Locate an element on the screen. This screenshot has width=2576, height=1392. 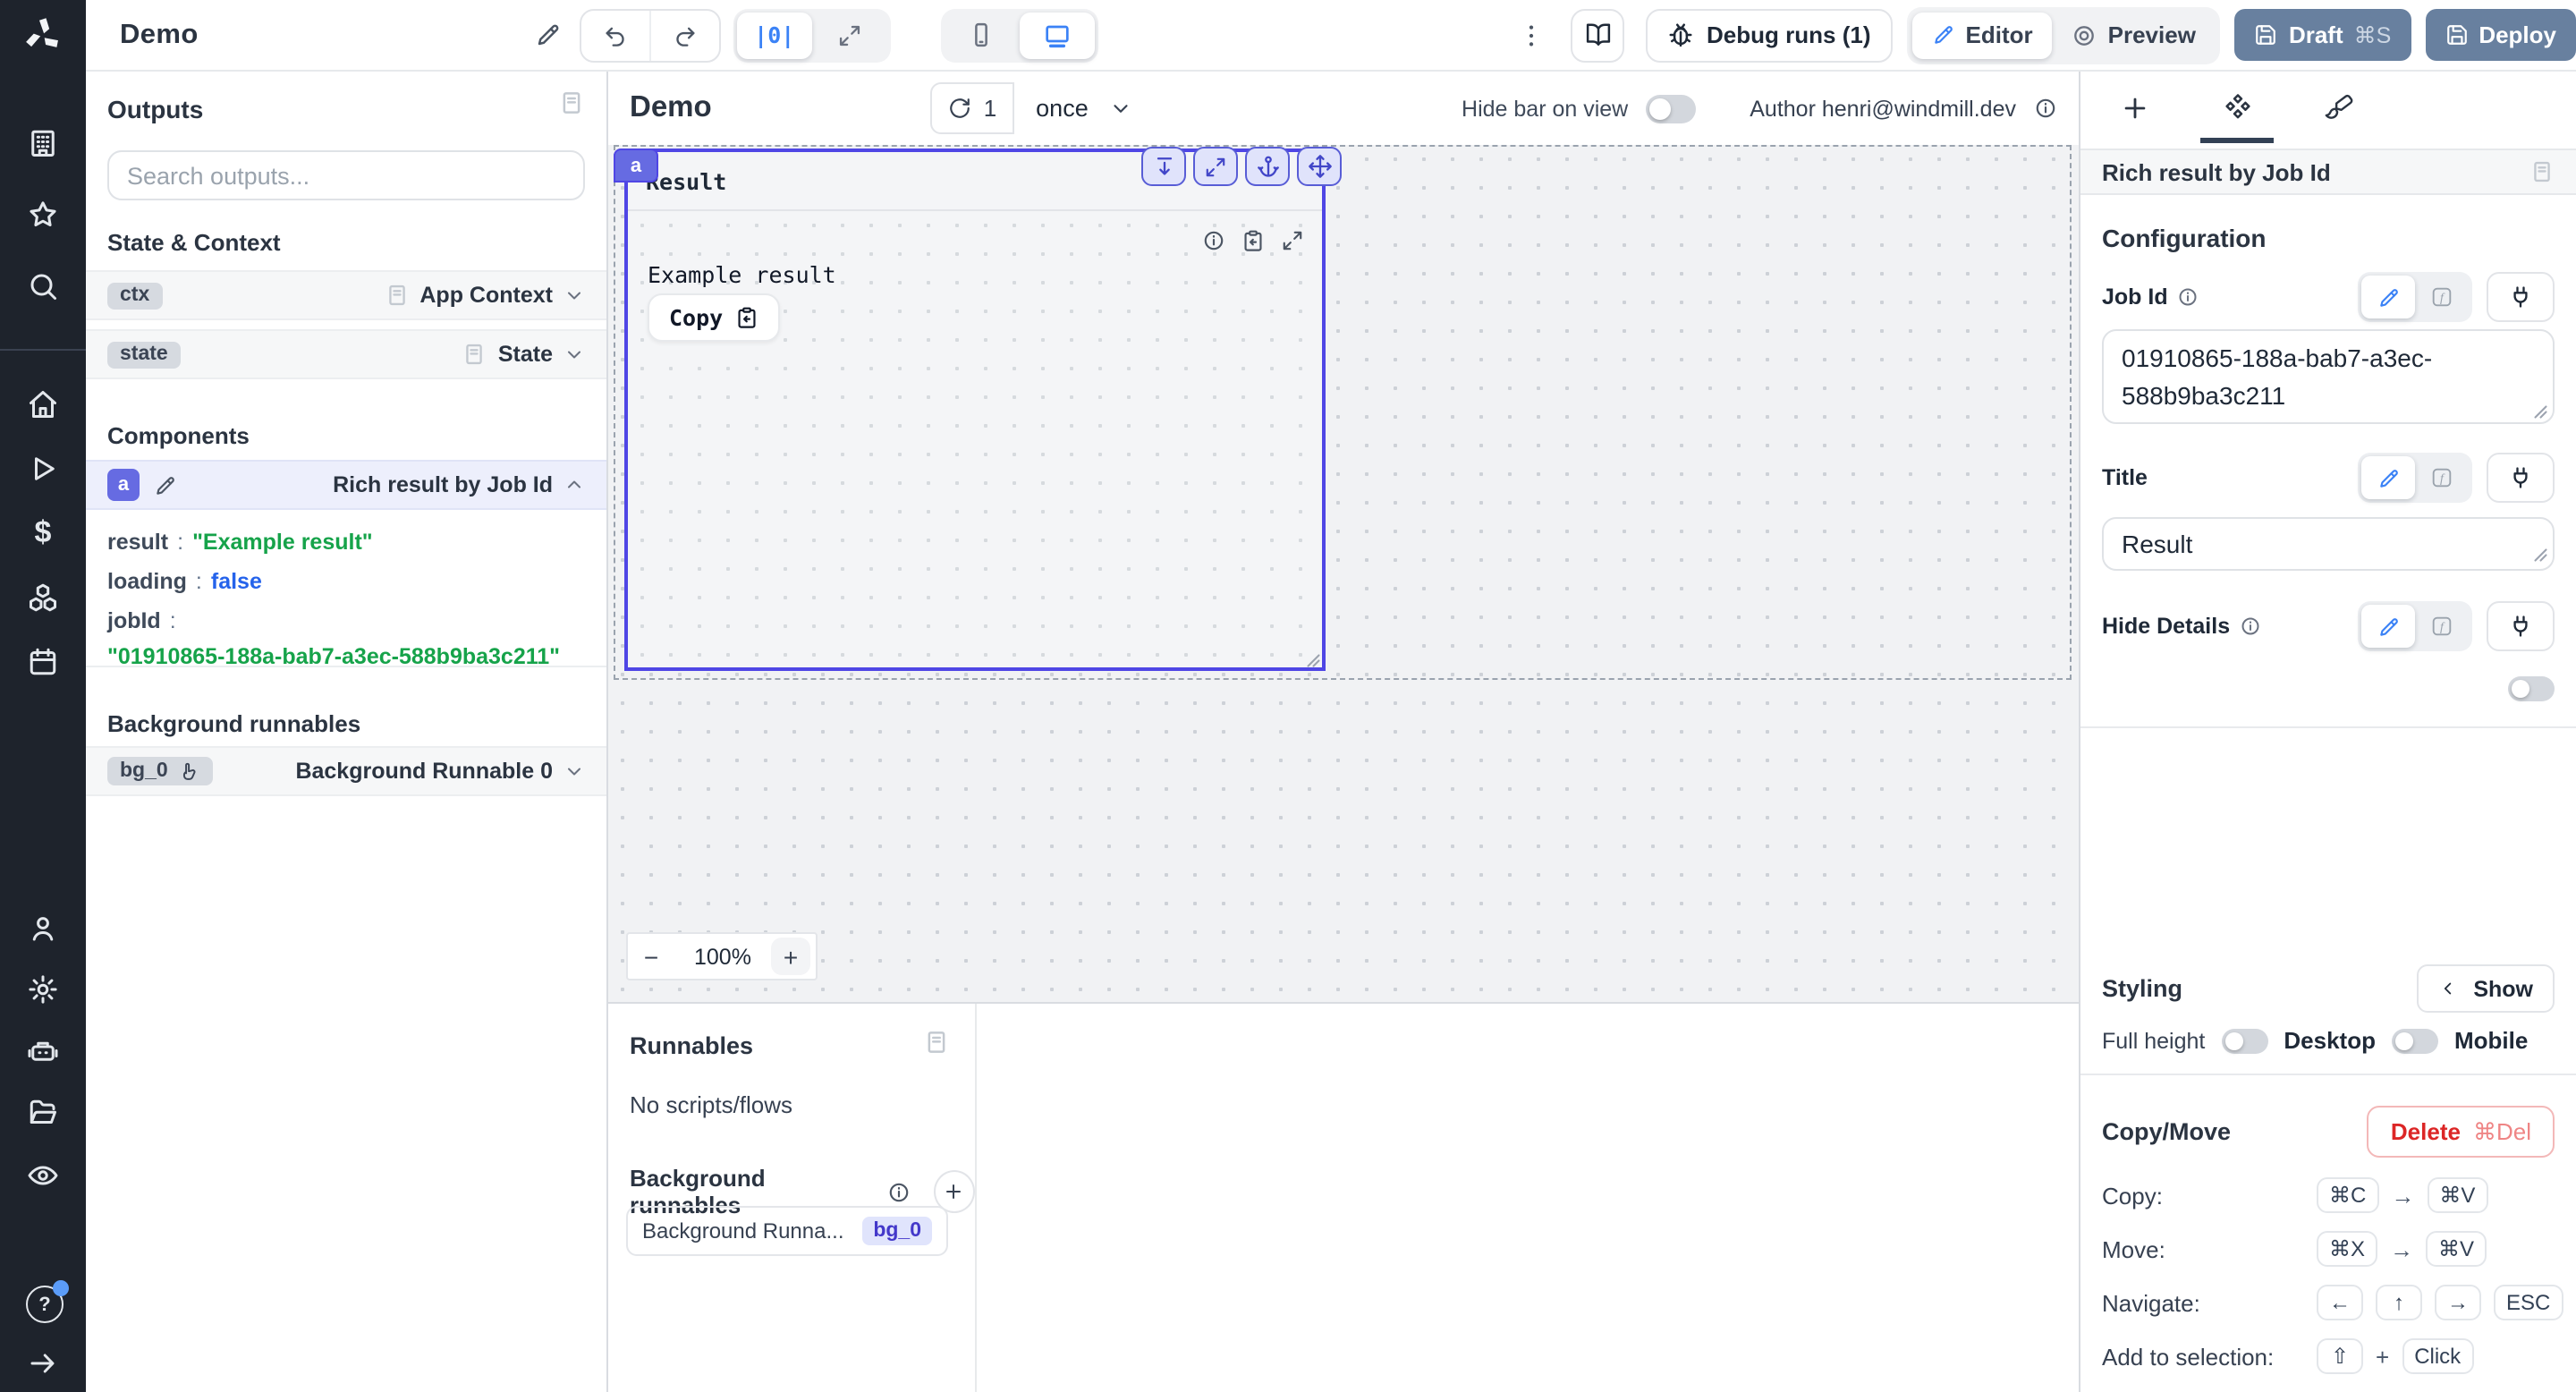
full-height-toggle is located at coordinates (2244, 1040).